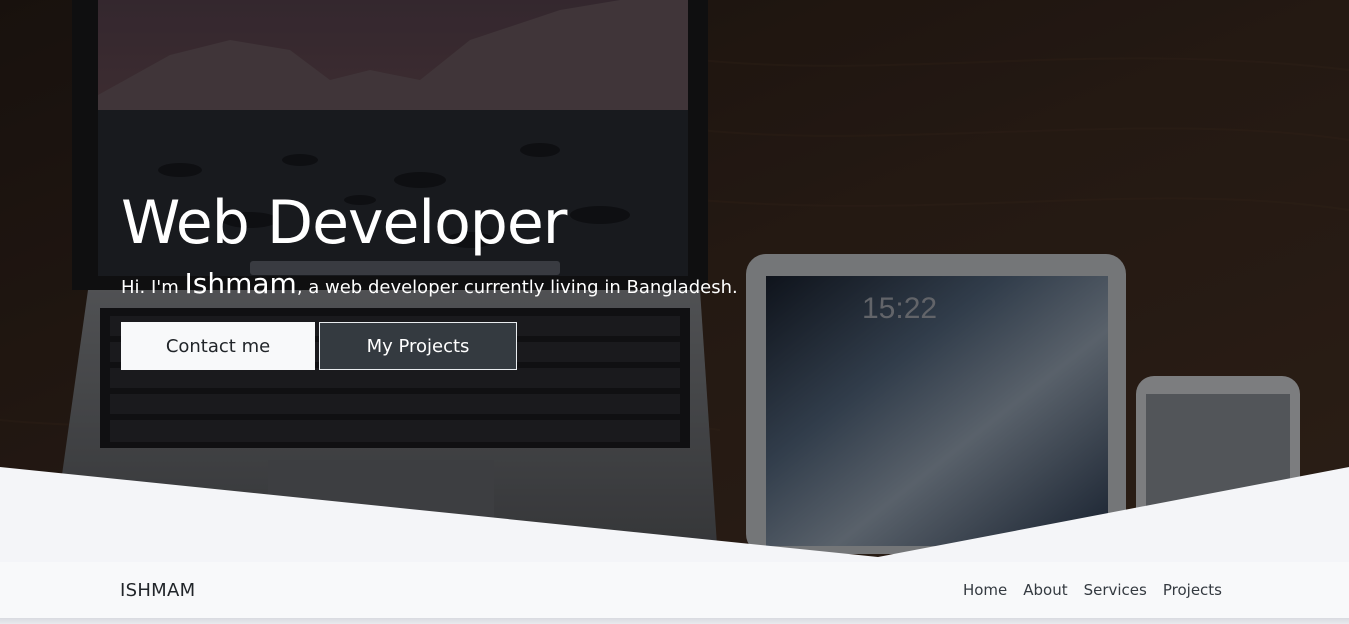 The image size is (1349, 624). I want to click on hero-buttons: Contact me My Projects, so click(319, 346).